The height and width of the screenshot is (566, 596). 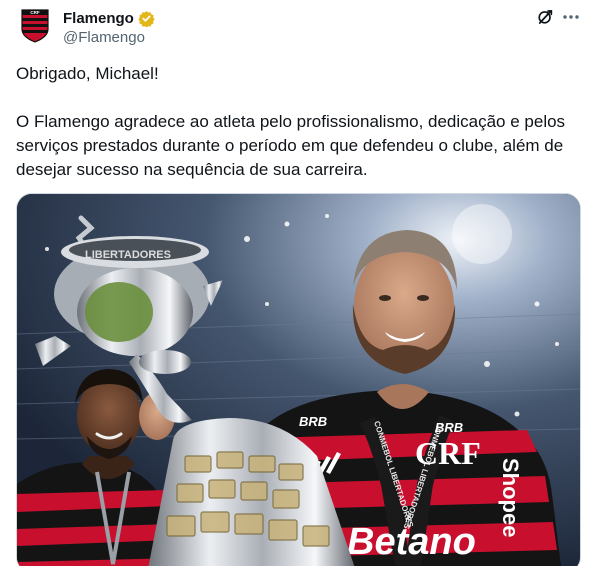 I want to click on flamengo-crest-icon: CRF, so click(x=35, y=26).